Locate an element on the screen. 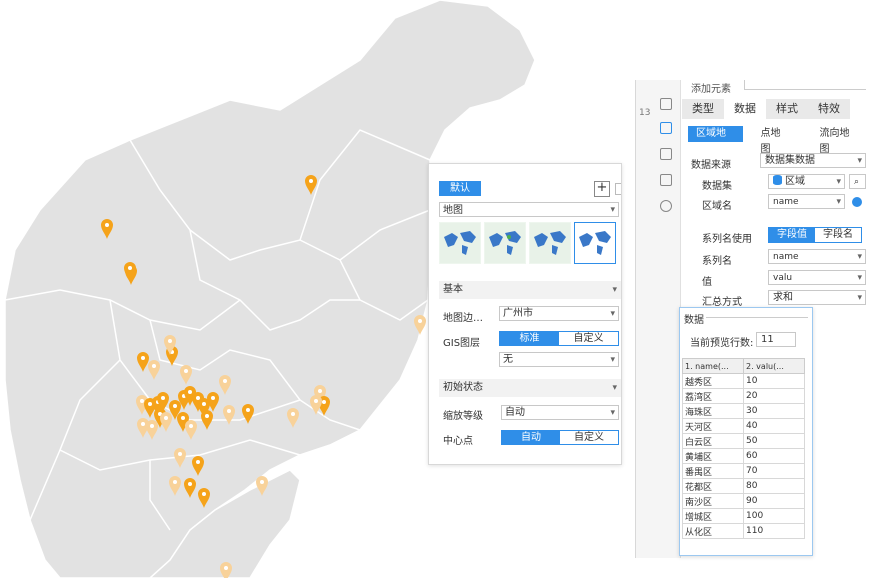 The width and height of the screenshot is (879, 578). zoom-level-label: 缩放等级 is located at coordinates (463, 416).